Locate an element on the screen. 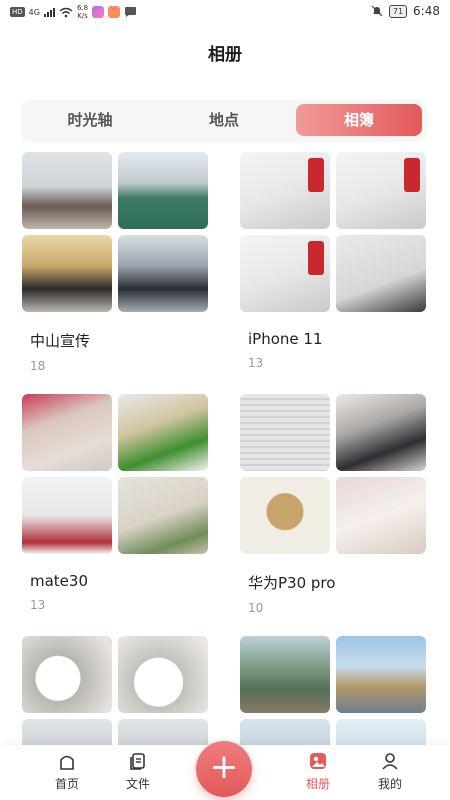 Image resolution: width=450 pixels, height=800 pixels. nav-profile-label: 我的 is located at coordinates (389, 784).